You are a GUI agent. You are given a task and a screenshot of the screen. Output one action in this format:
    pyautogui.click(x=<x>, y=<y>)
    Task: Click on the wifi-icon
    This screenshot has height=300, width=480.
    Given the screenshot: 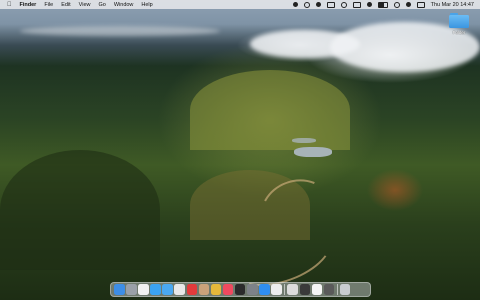 What is the action you would take?
    pyautogui.click(x=396, y=4)
    